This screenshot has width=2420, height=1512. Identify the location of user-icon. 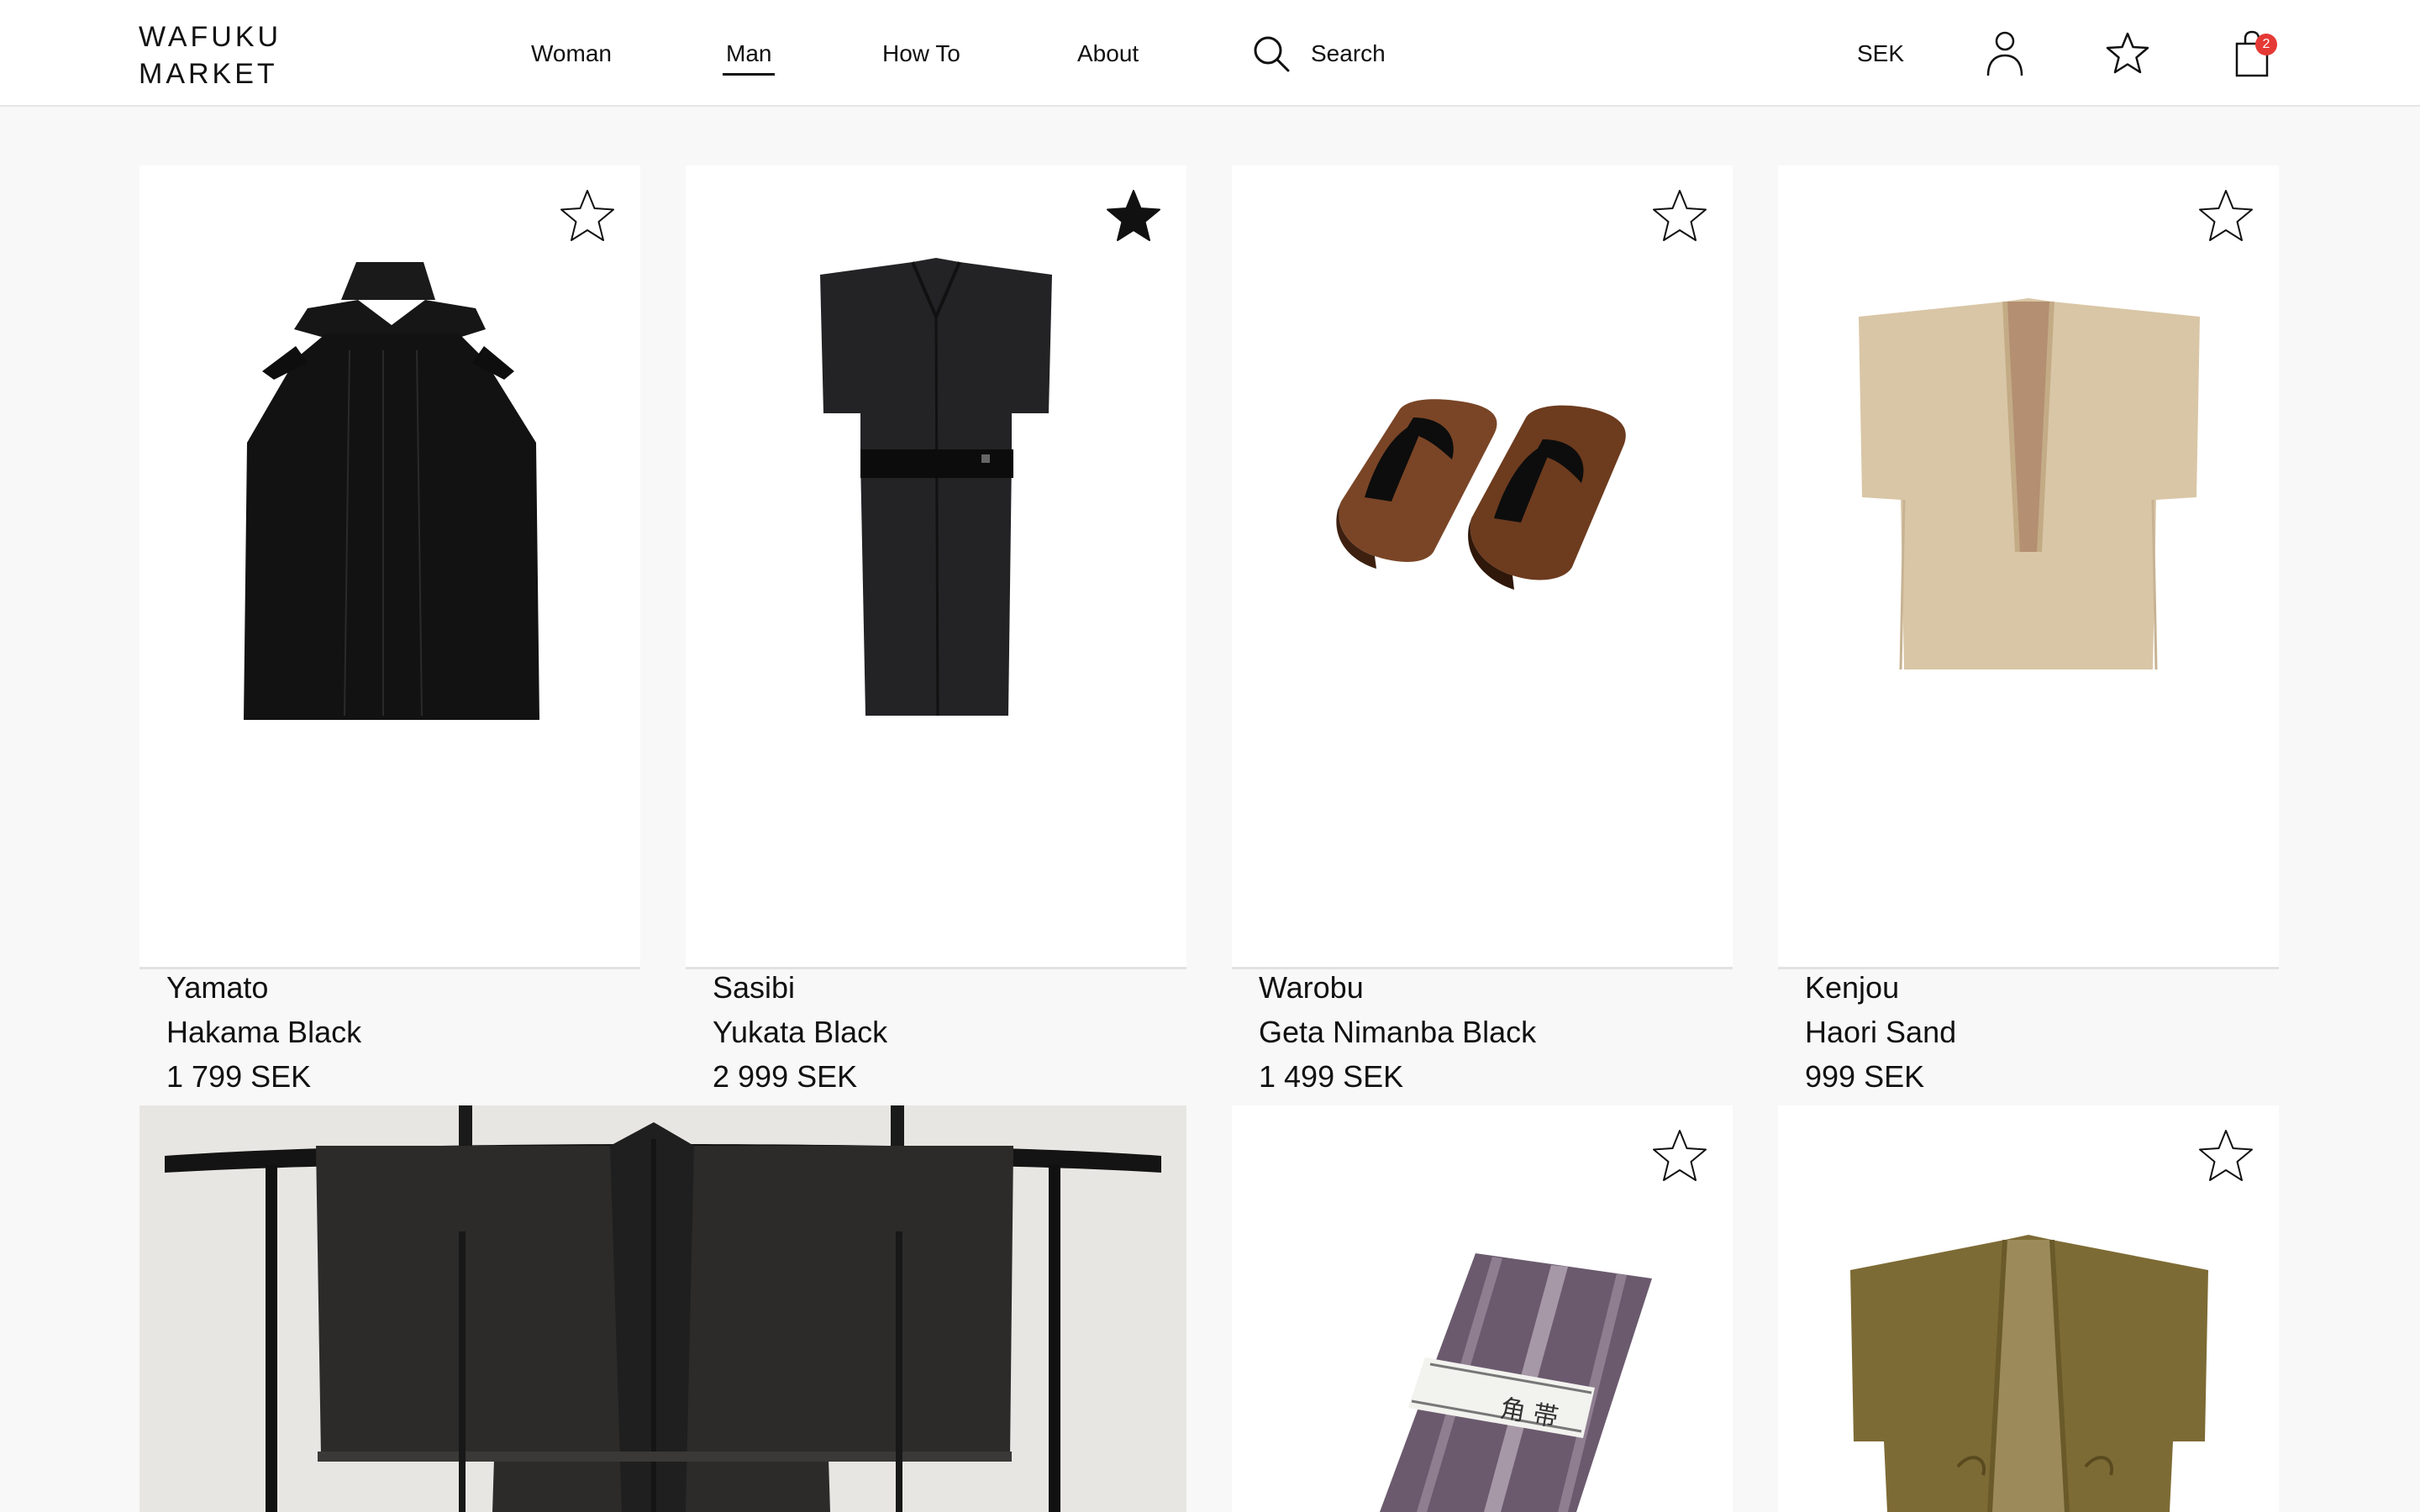
(2004, 53).